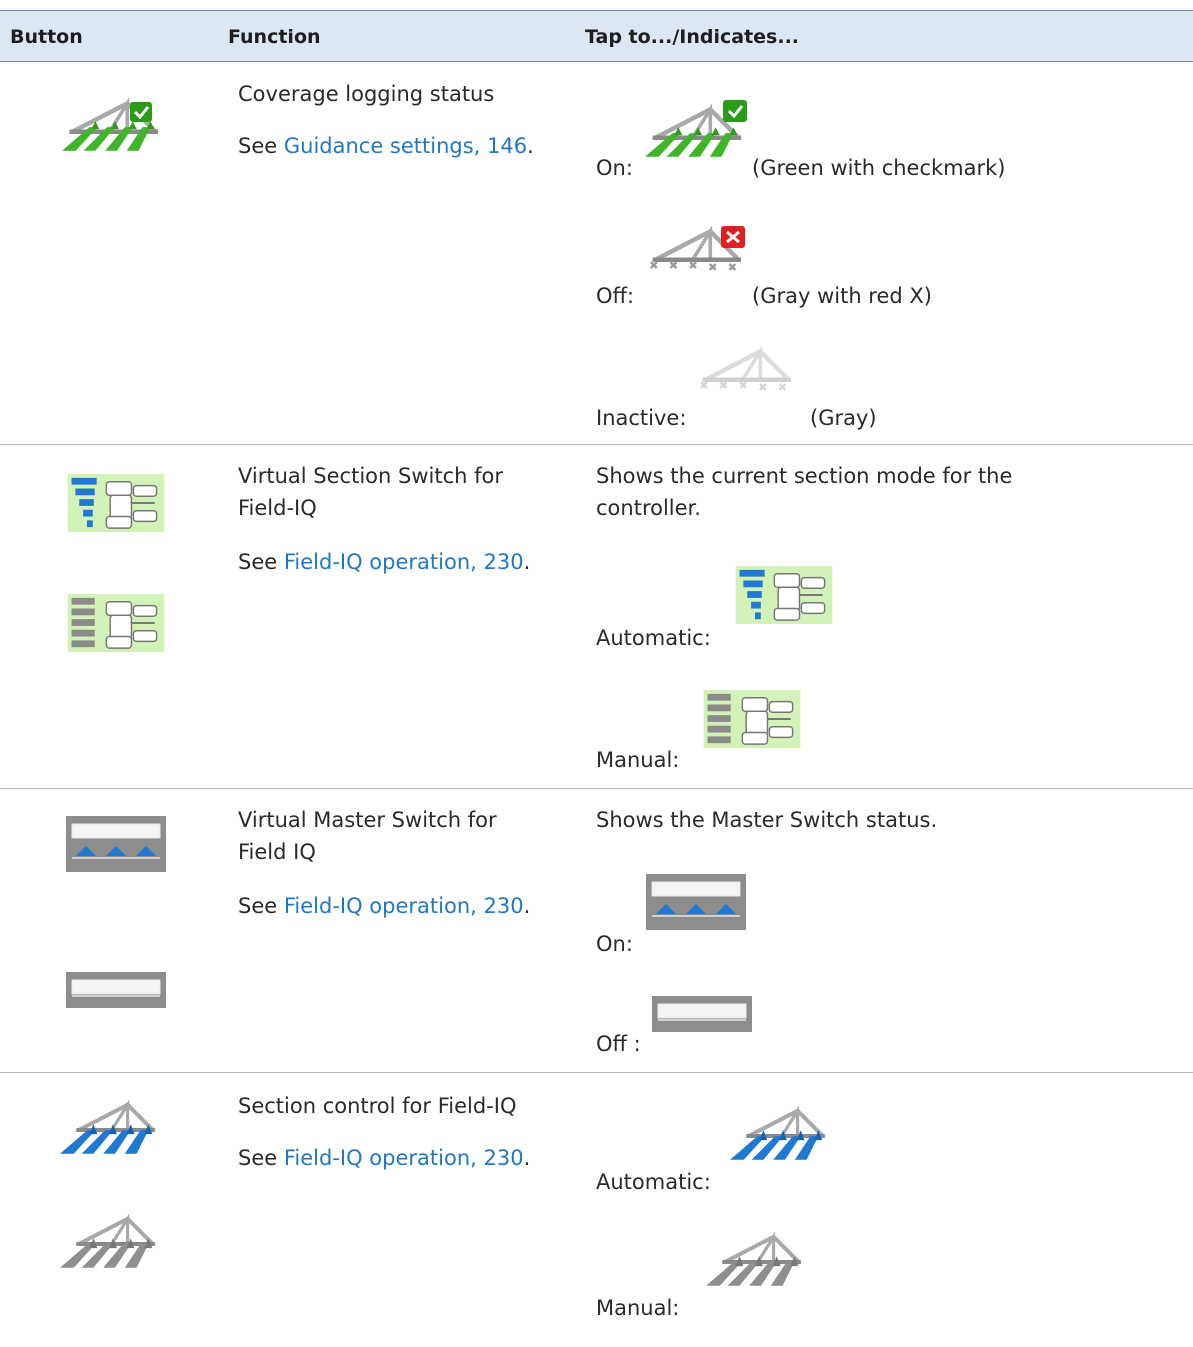  Describe the element at coordinates (804, 476) in the screenshot. I see `row2-desc-1: Shows the current section mode for the` at that location.